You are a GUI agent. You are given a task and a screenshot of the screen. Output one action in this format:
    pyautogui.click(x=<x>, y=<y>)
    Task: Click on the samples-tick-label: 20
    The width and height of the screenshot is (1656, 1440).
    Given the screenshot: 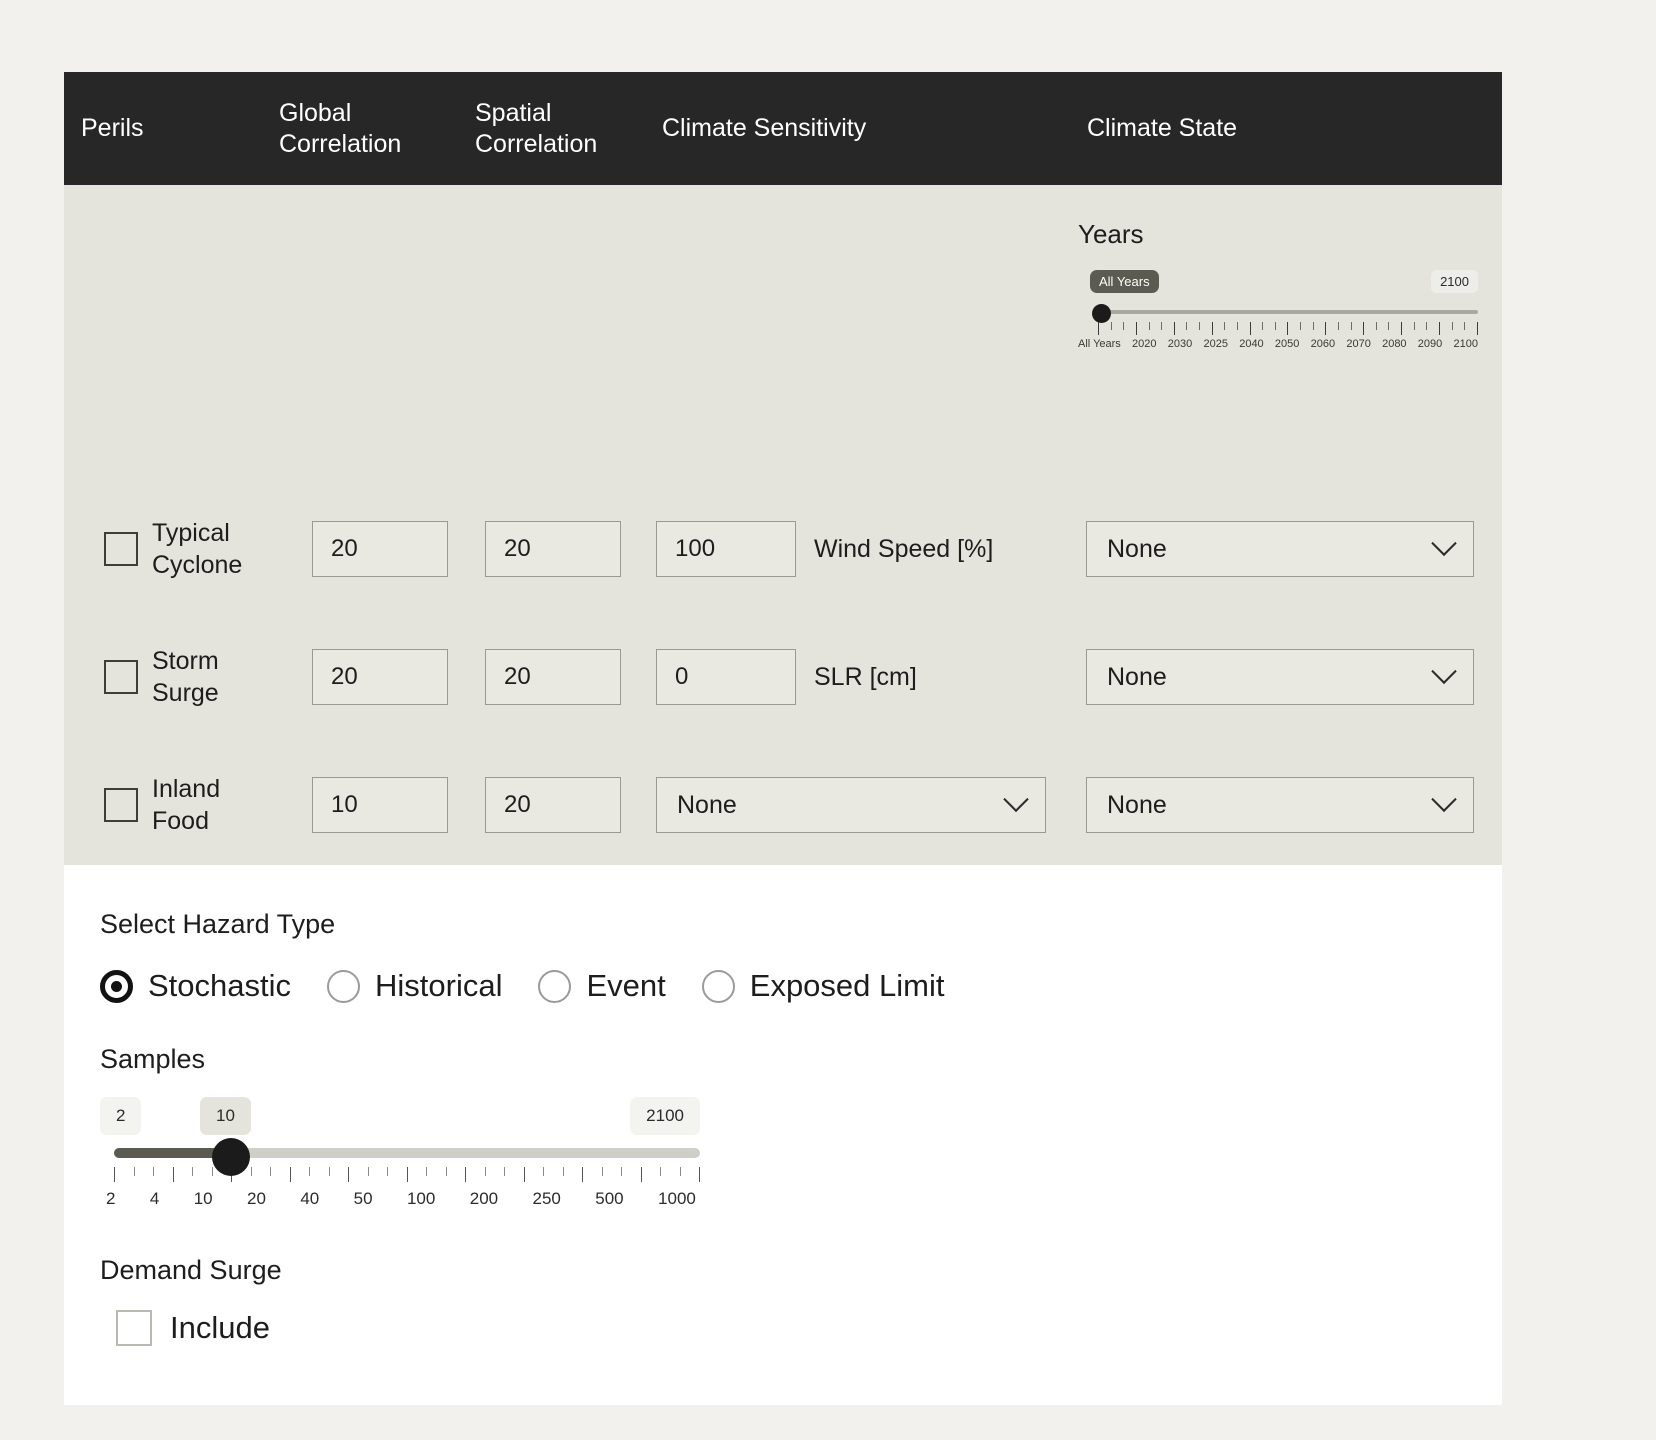 What is the action you would take?
    pyautogui.click(x=256, y=1198)
    